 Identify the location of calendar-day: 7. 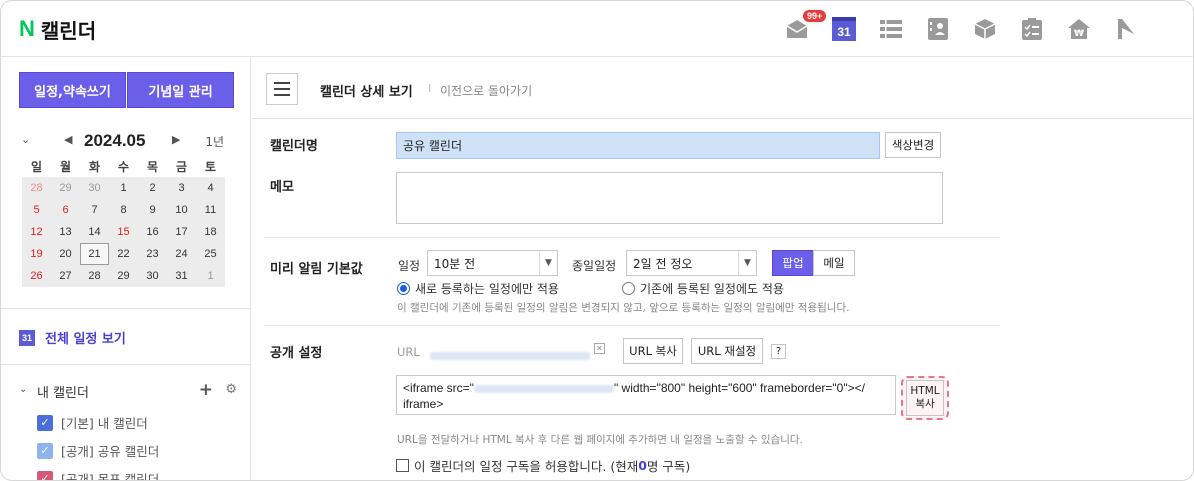
(94, 210).